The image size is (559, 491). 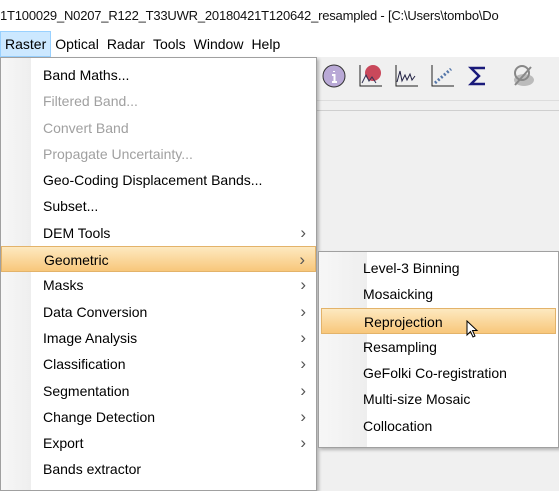 I want to click on hide-layer-icon, so click(x=524, y=77).